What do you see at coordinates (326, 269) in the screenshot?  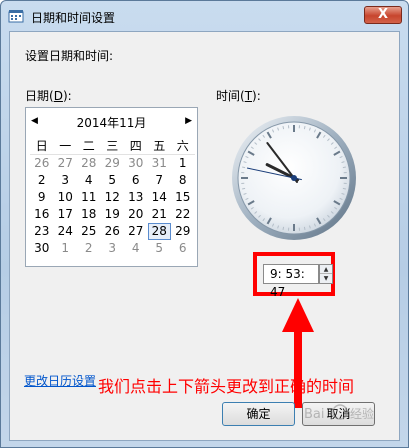 I see `spin-up-button: ▲` at bounding box center [326, 269].